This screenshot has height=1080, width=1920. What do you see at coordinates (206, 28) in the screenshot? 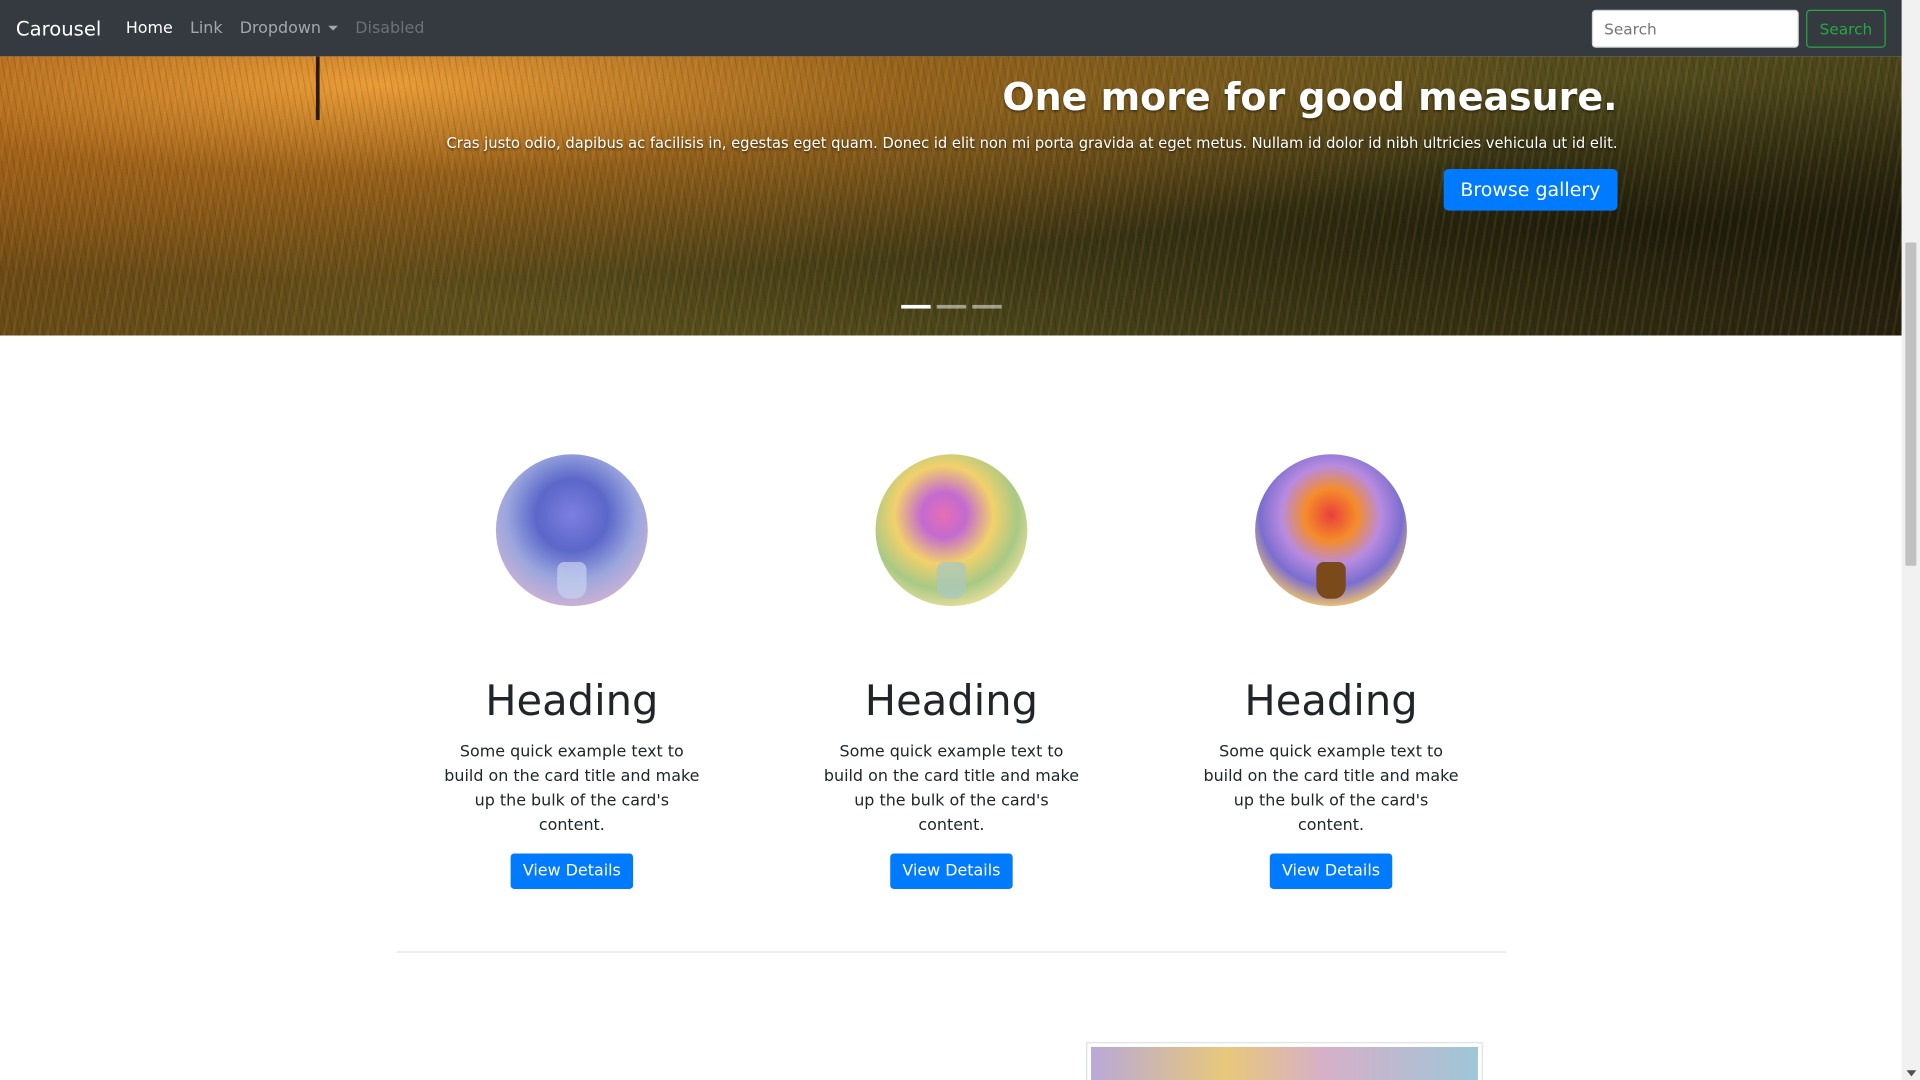
I see `nav-link-link: Link` at bounding box center [206, 28].